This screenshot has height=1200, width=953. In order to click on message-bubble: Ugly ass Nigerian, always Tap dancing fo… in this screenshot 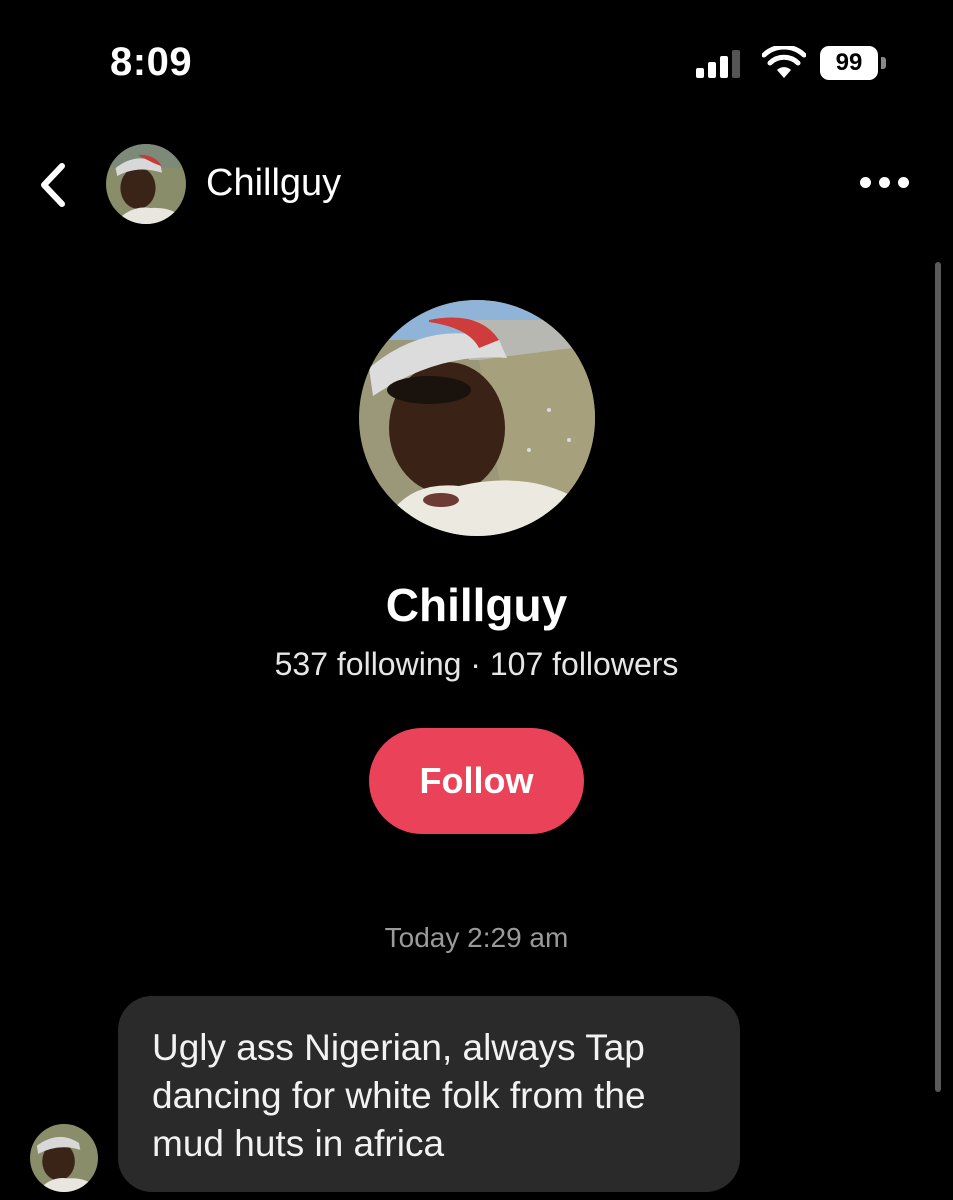, I will do `click(429, 1094)`.